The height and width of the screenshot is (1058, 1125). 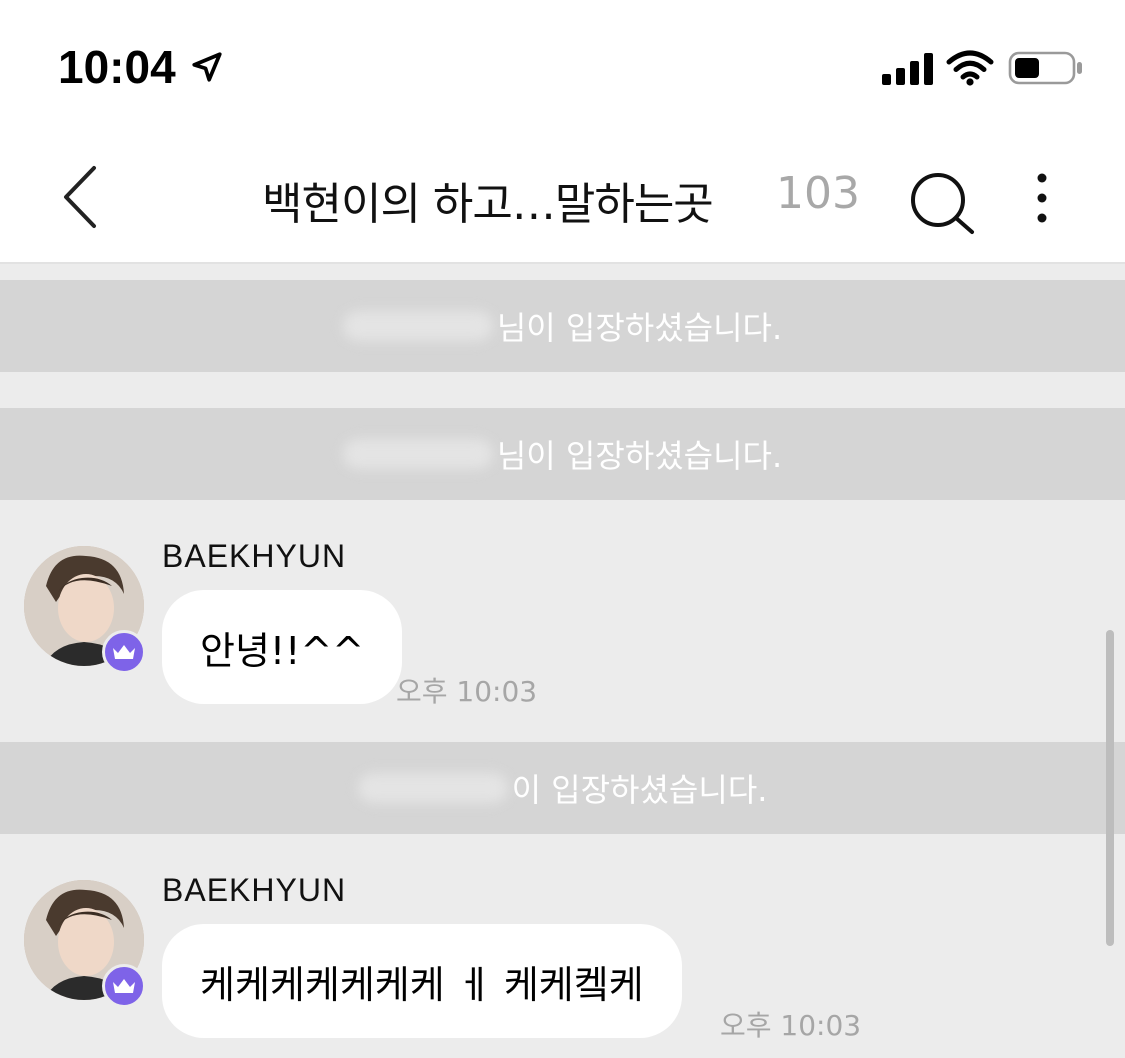 What do you see at coordinates (488, 204) in the screenshot?
I see `chat-room-title: 백현이의 하고…말하는곳` at bounding box center [488, 204].